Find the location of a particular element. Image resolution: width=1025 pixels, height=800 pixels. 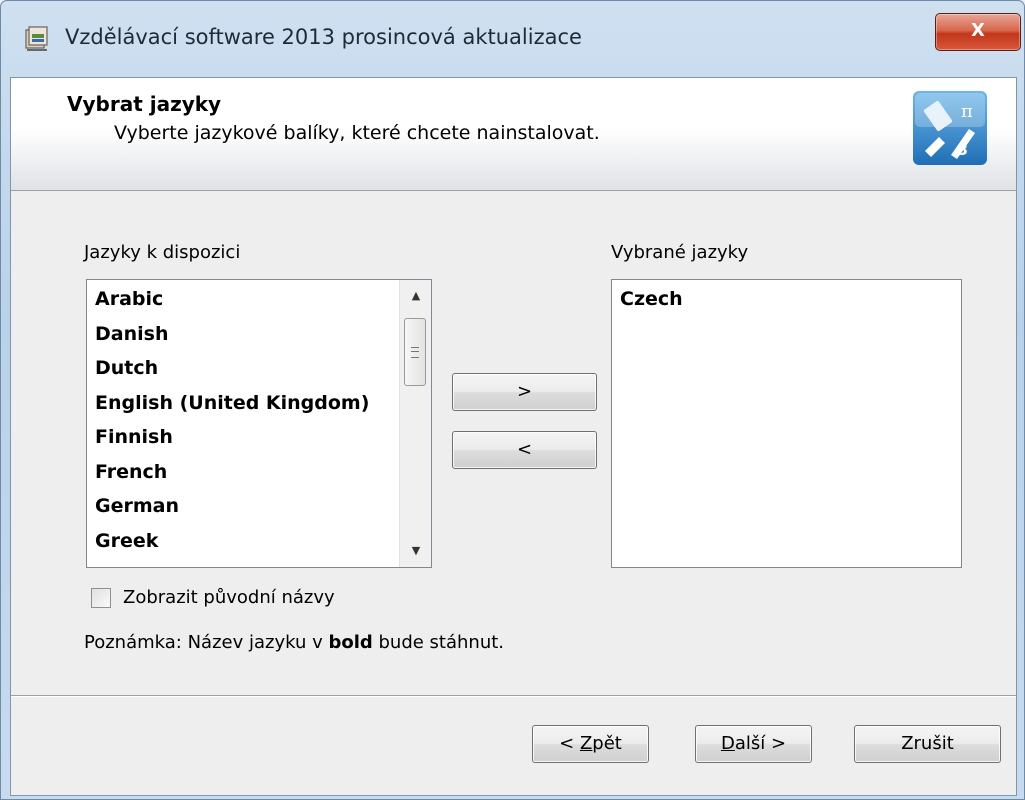

next-accelerator: D is located at coordinates (727, 743).